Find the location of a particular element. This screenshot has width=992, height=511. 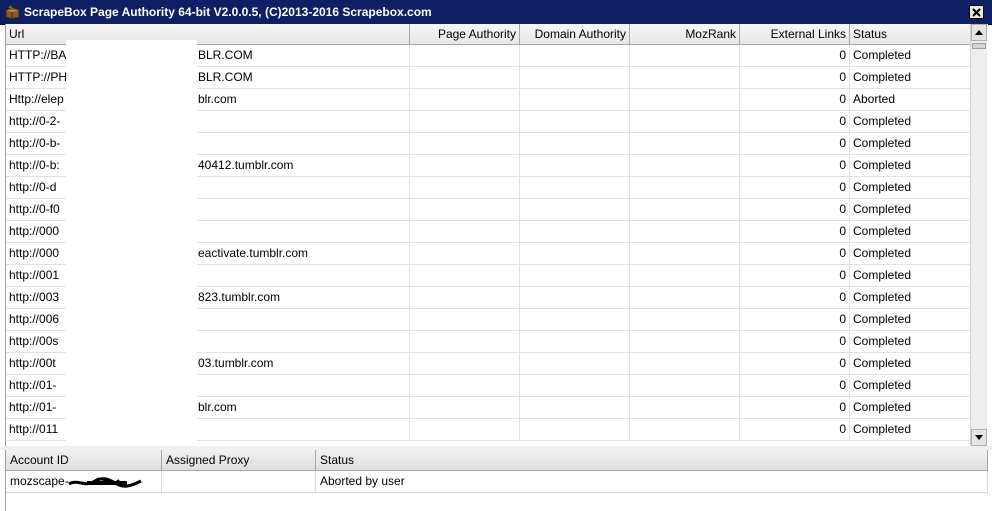

account-status-cell: Aborted by user is located at coordinates (652, 482).